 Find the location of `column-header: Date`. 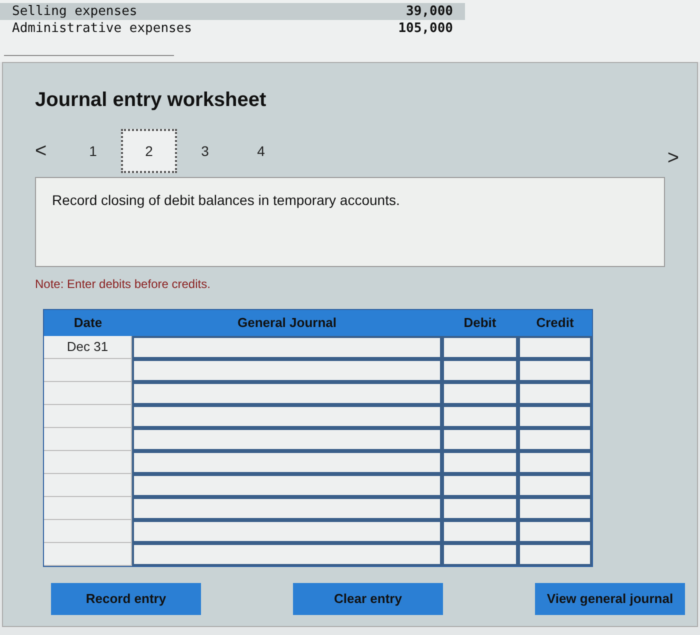

column-header: Date is located at coordinates (88, 323).